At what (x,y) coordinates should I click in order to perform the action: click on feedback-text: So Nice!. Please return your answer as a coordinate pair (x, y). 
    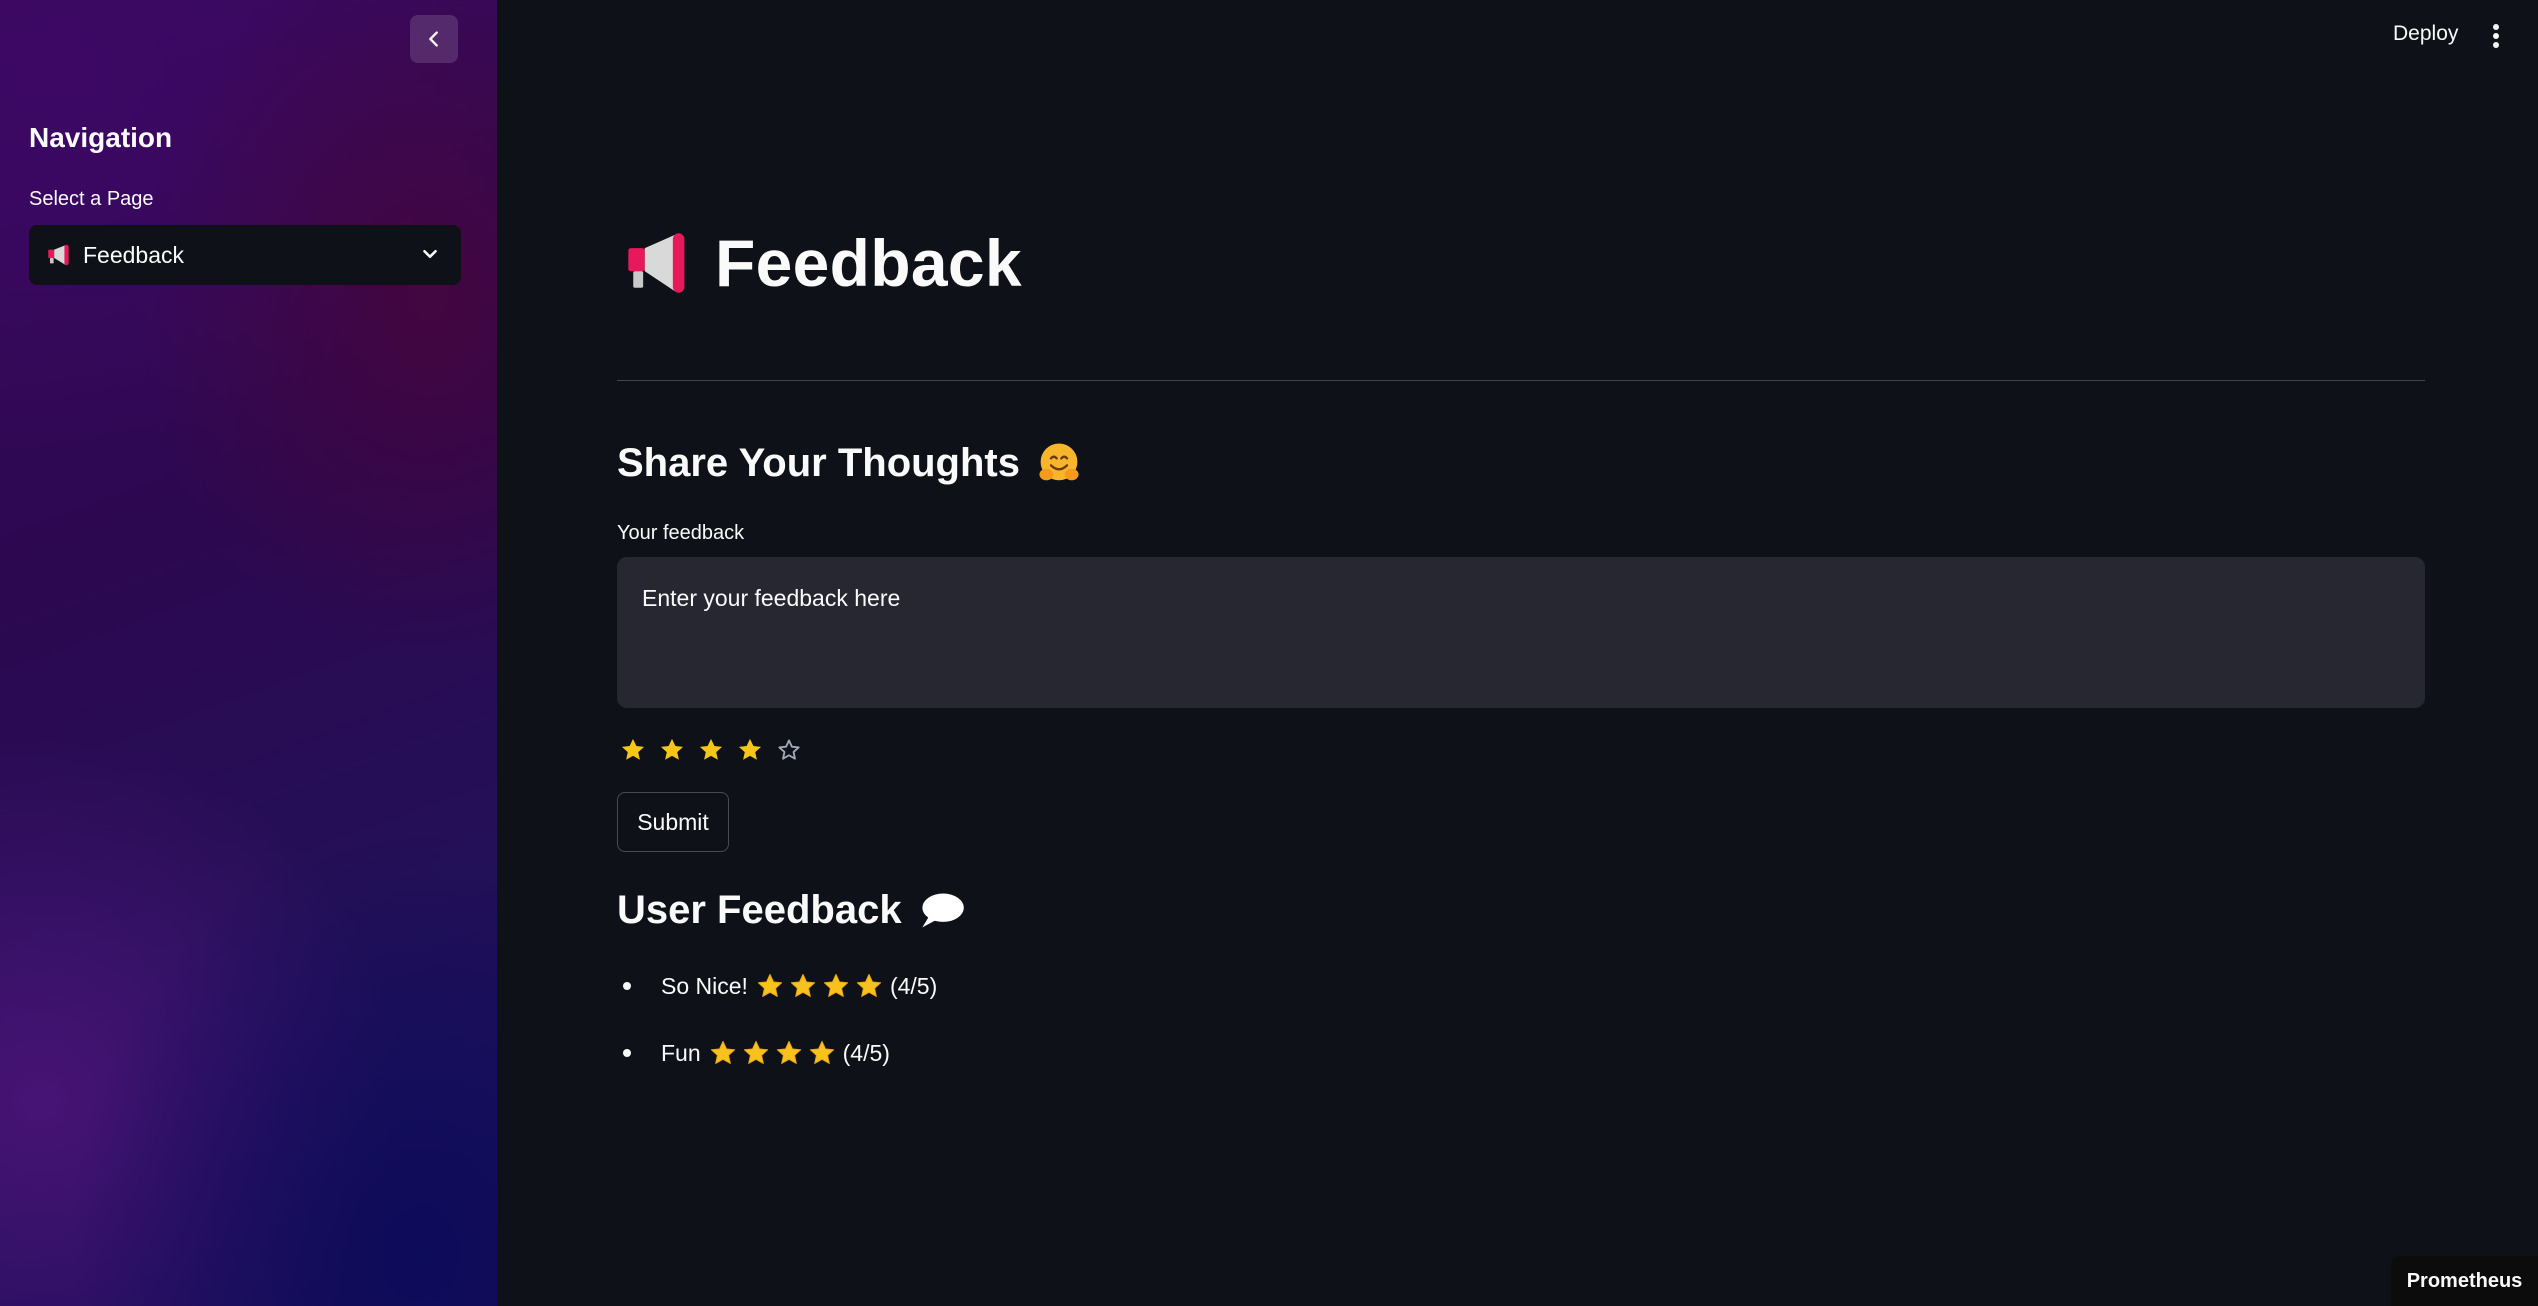
    Looking at the image, I should click on (704, 985).